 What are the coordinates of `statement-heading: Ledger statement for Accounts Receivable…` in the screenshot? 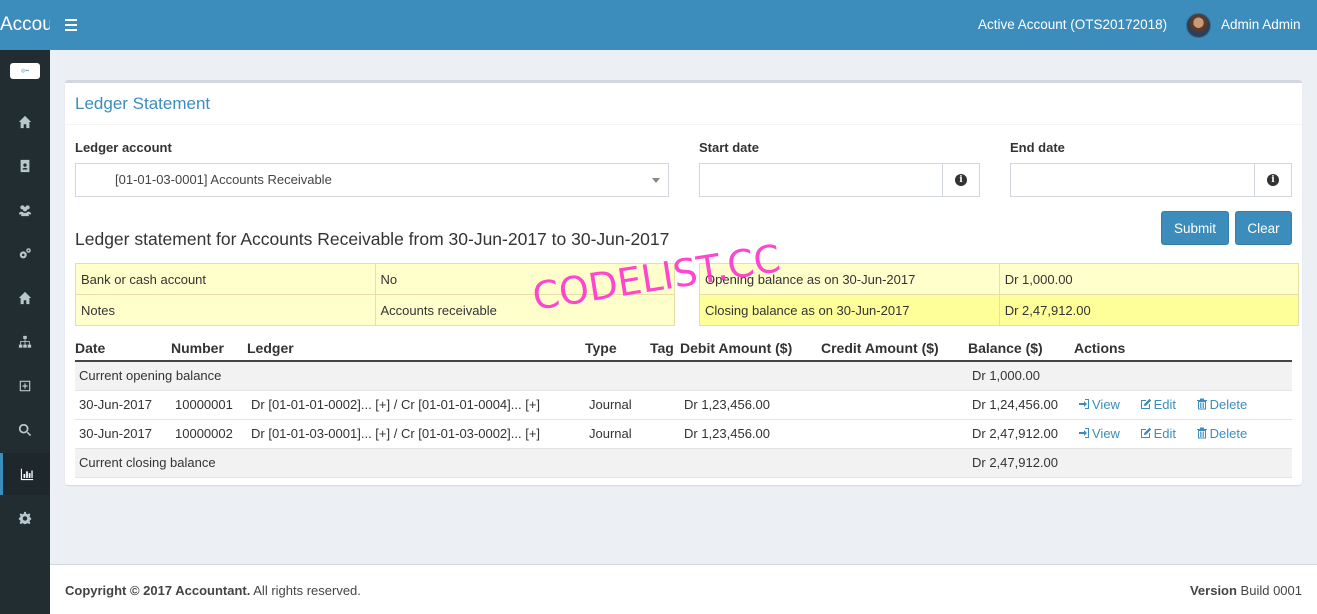 It's located at (372, 239).